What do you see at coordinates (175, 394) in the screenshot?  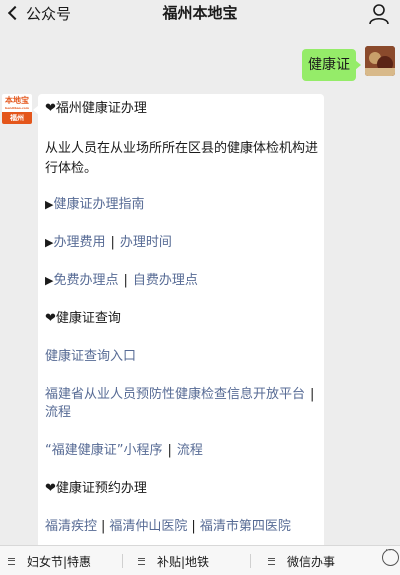 I see `platform-link: 福建省从业人员预防性健康检查信息开放平台` at bounding box center [175, 394].